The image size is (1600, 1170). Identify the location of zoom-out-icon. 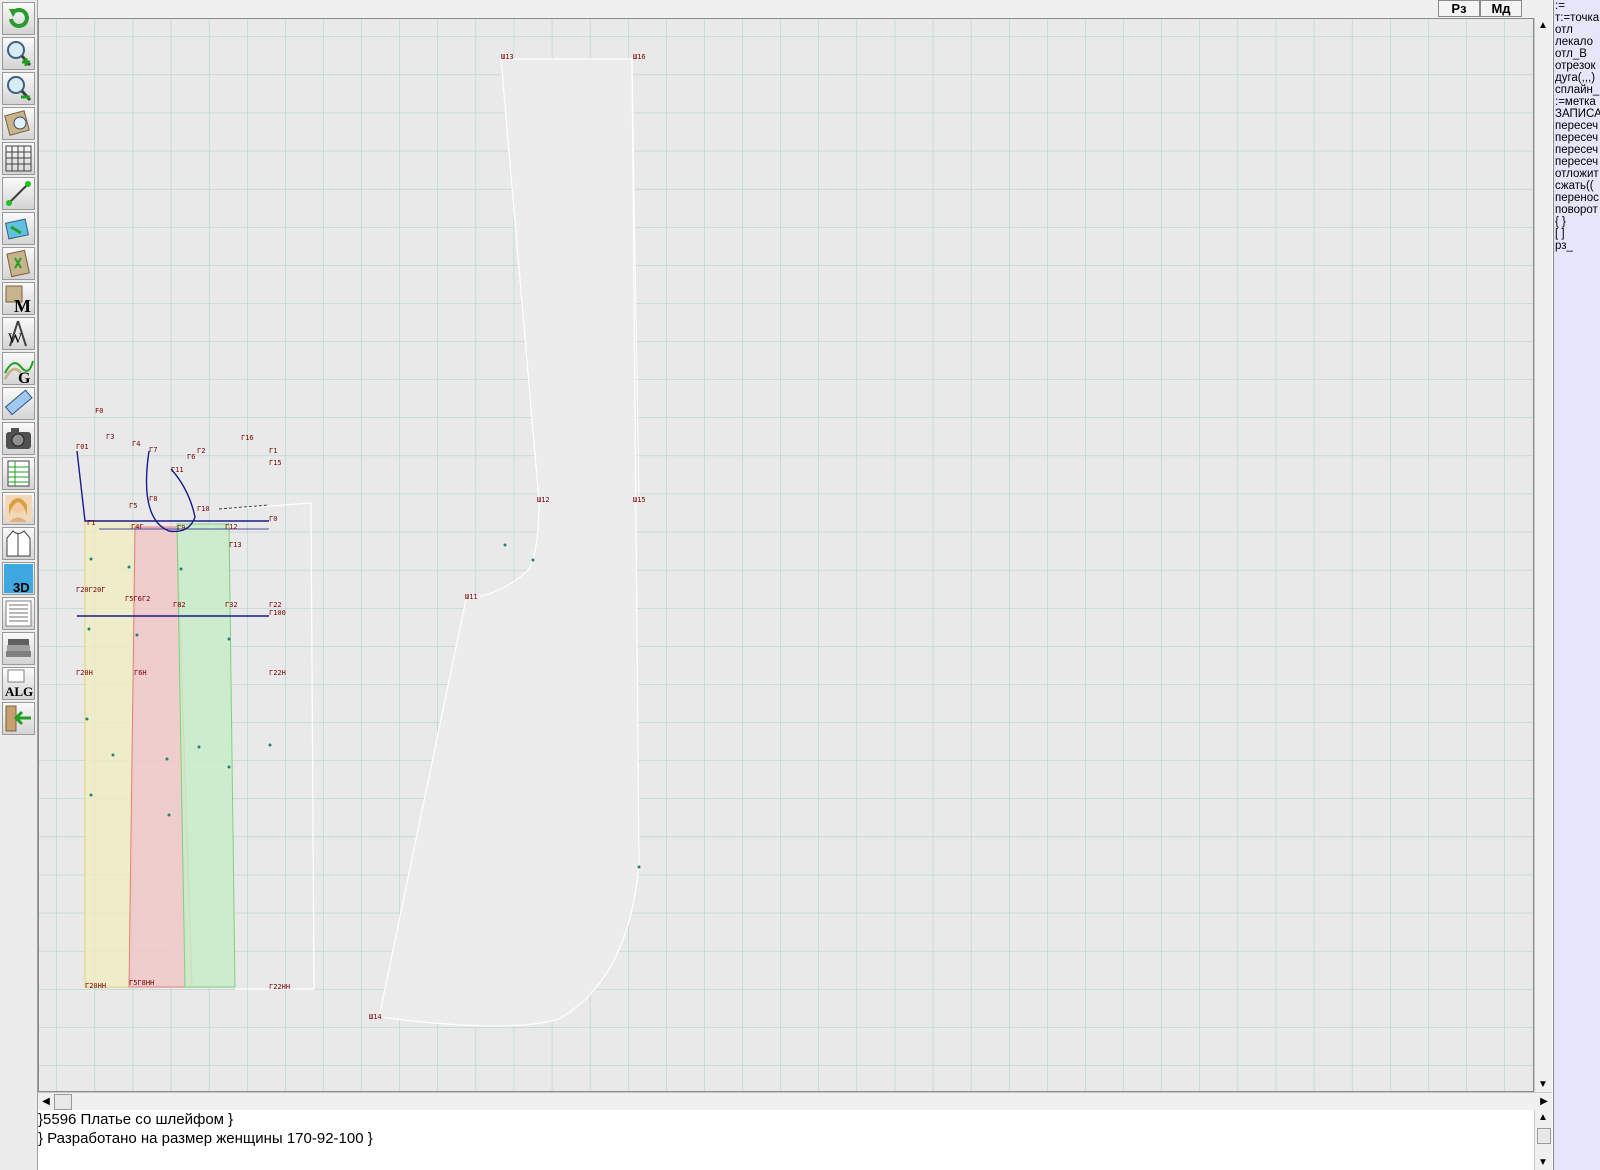
(19, 88).